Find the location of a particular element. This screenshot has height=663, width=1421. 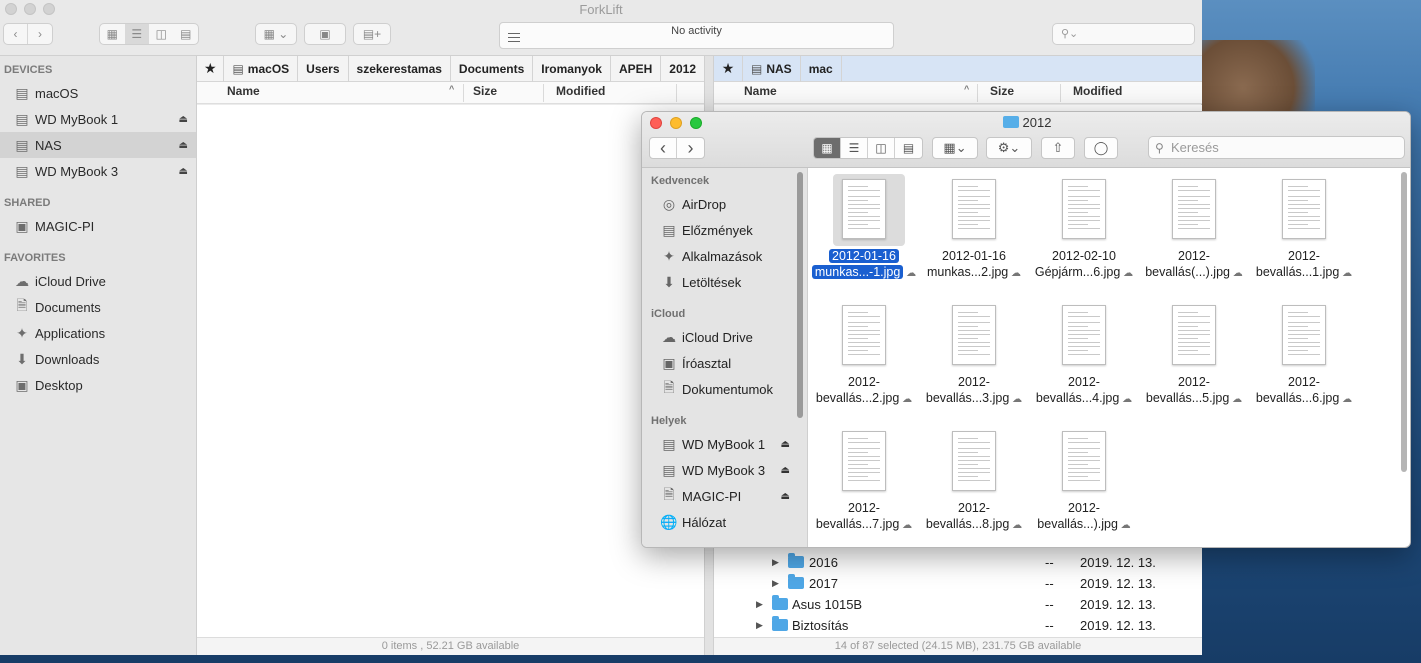

breadcrumb-documents: Documents is located at coordinates (490, 68).